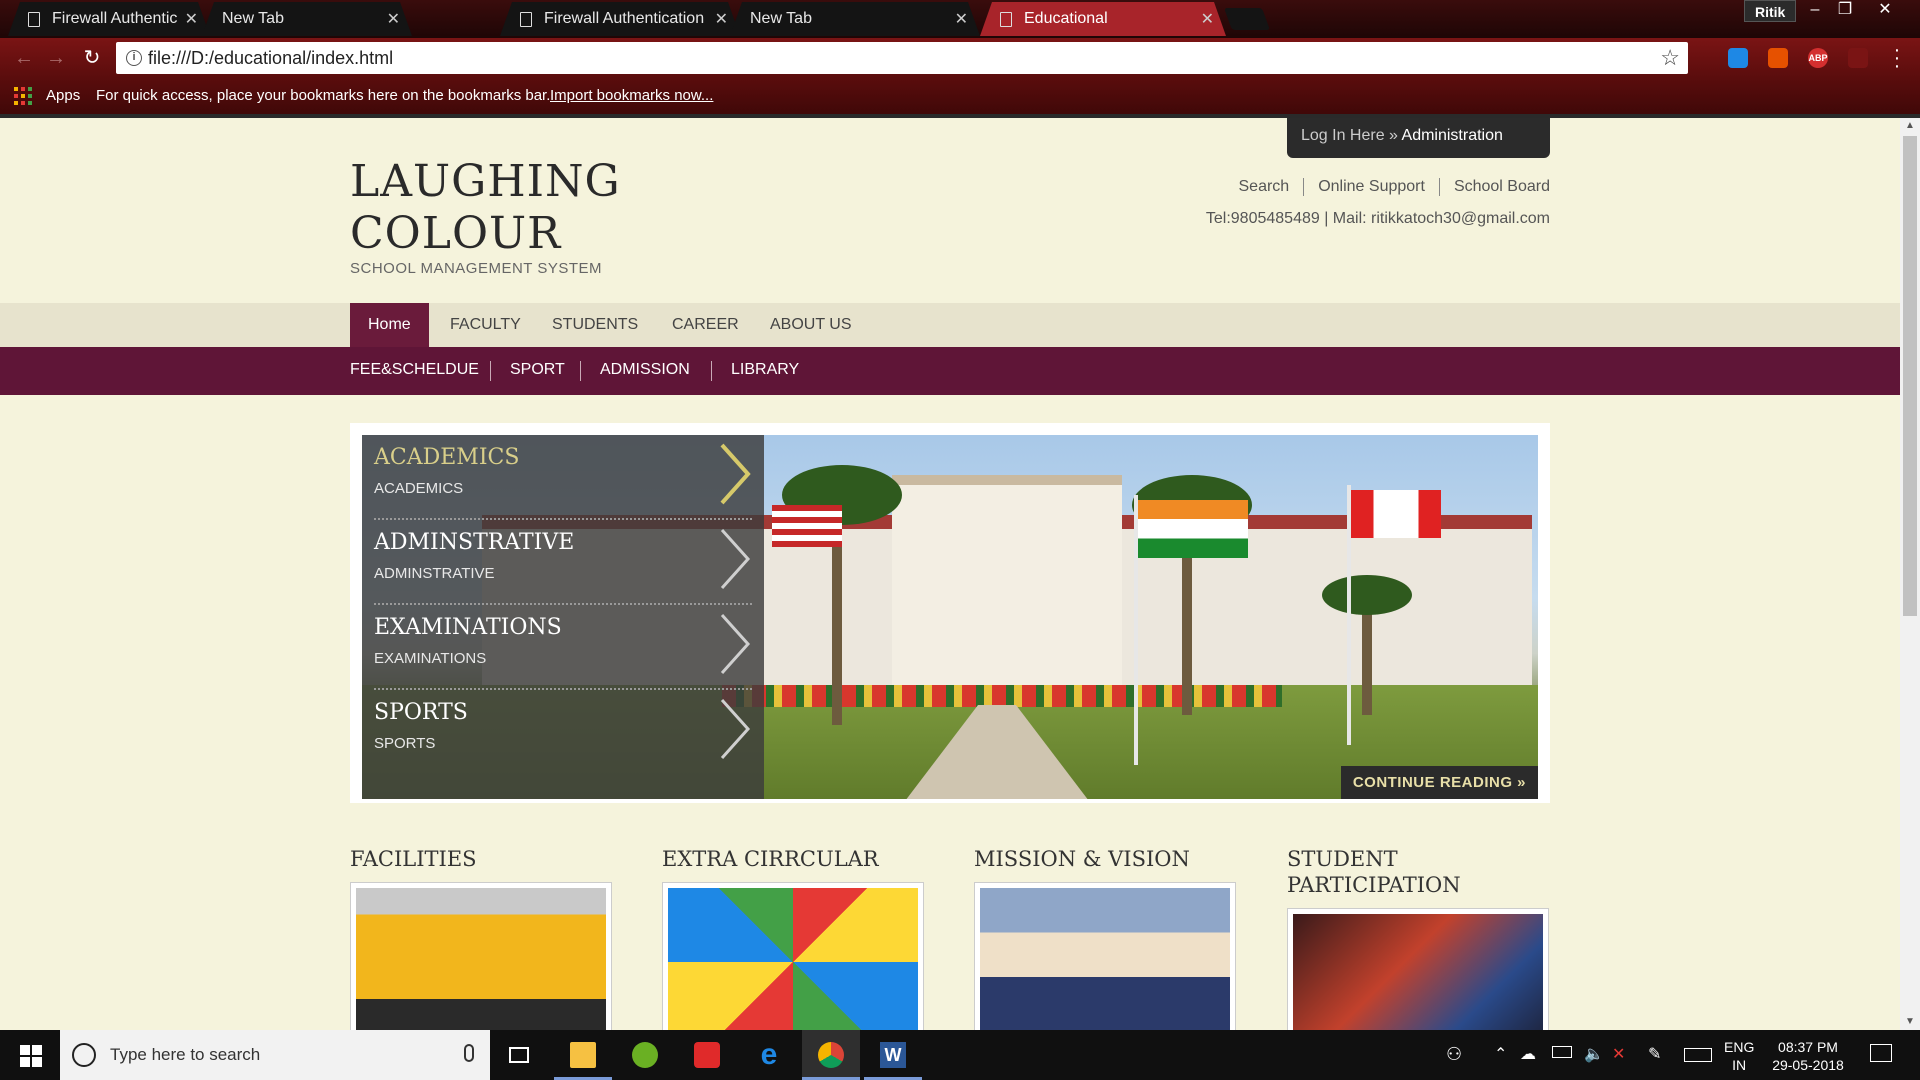 The width and height of the screenshot is (1920, 1080). What do you see at coordinates (1818, 58) in the screenshot?
I see `adblock-plus-icon: ABP` at bounding box center [1818, 58].